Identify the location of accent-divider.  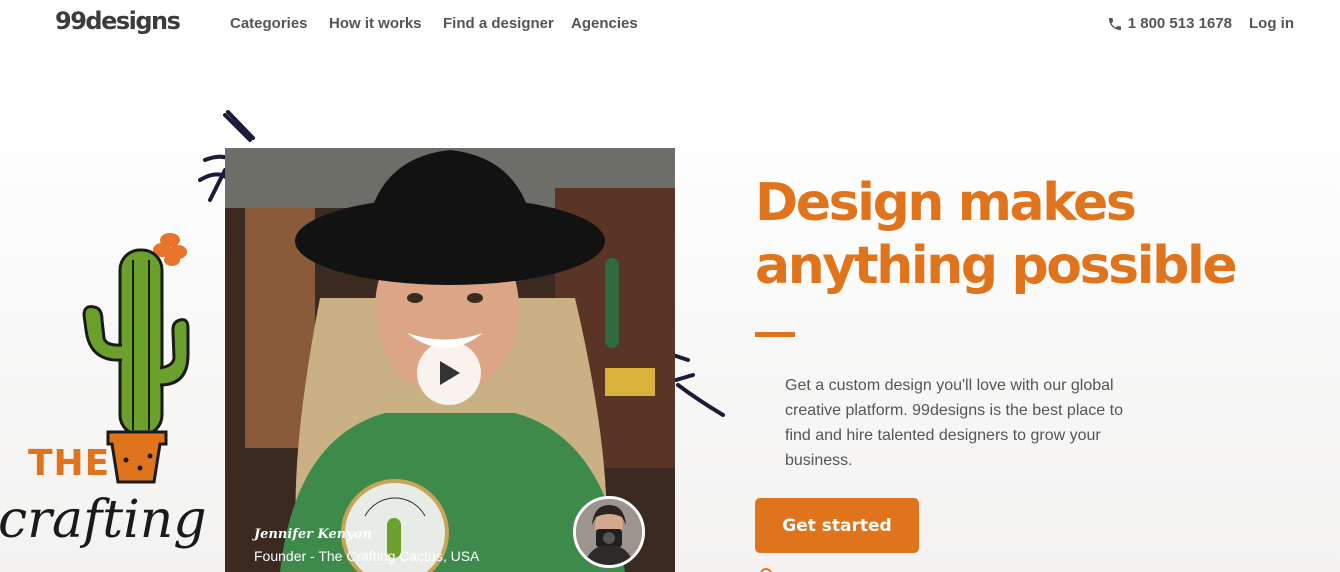
(775, 334).